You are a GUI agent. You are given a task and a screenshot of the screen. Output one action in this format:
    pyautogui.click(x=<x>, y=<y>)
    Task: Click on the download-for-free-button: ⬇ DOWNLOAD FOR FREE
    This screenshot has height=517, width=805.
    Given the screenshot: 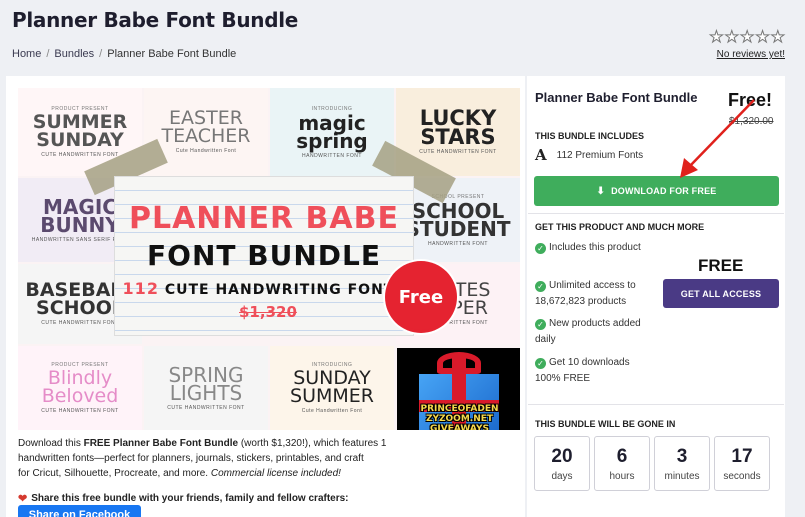 What is the action you would take?
    pyautogui.click(x=656, y=191)
    